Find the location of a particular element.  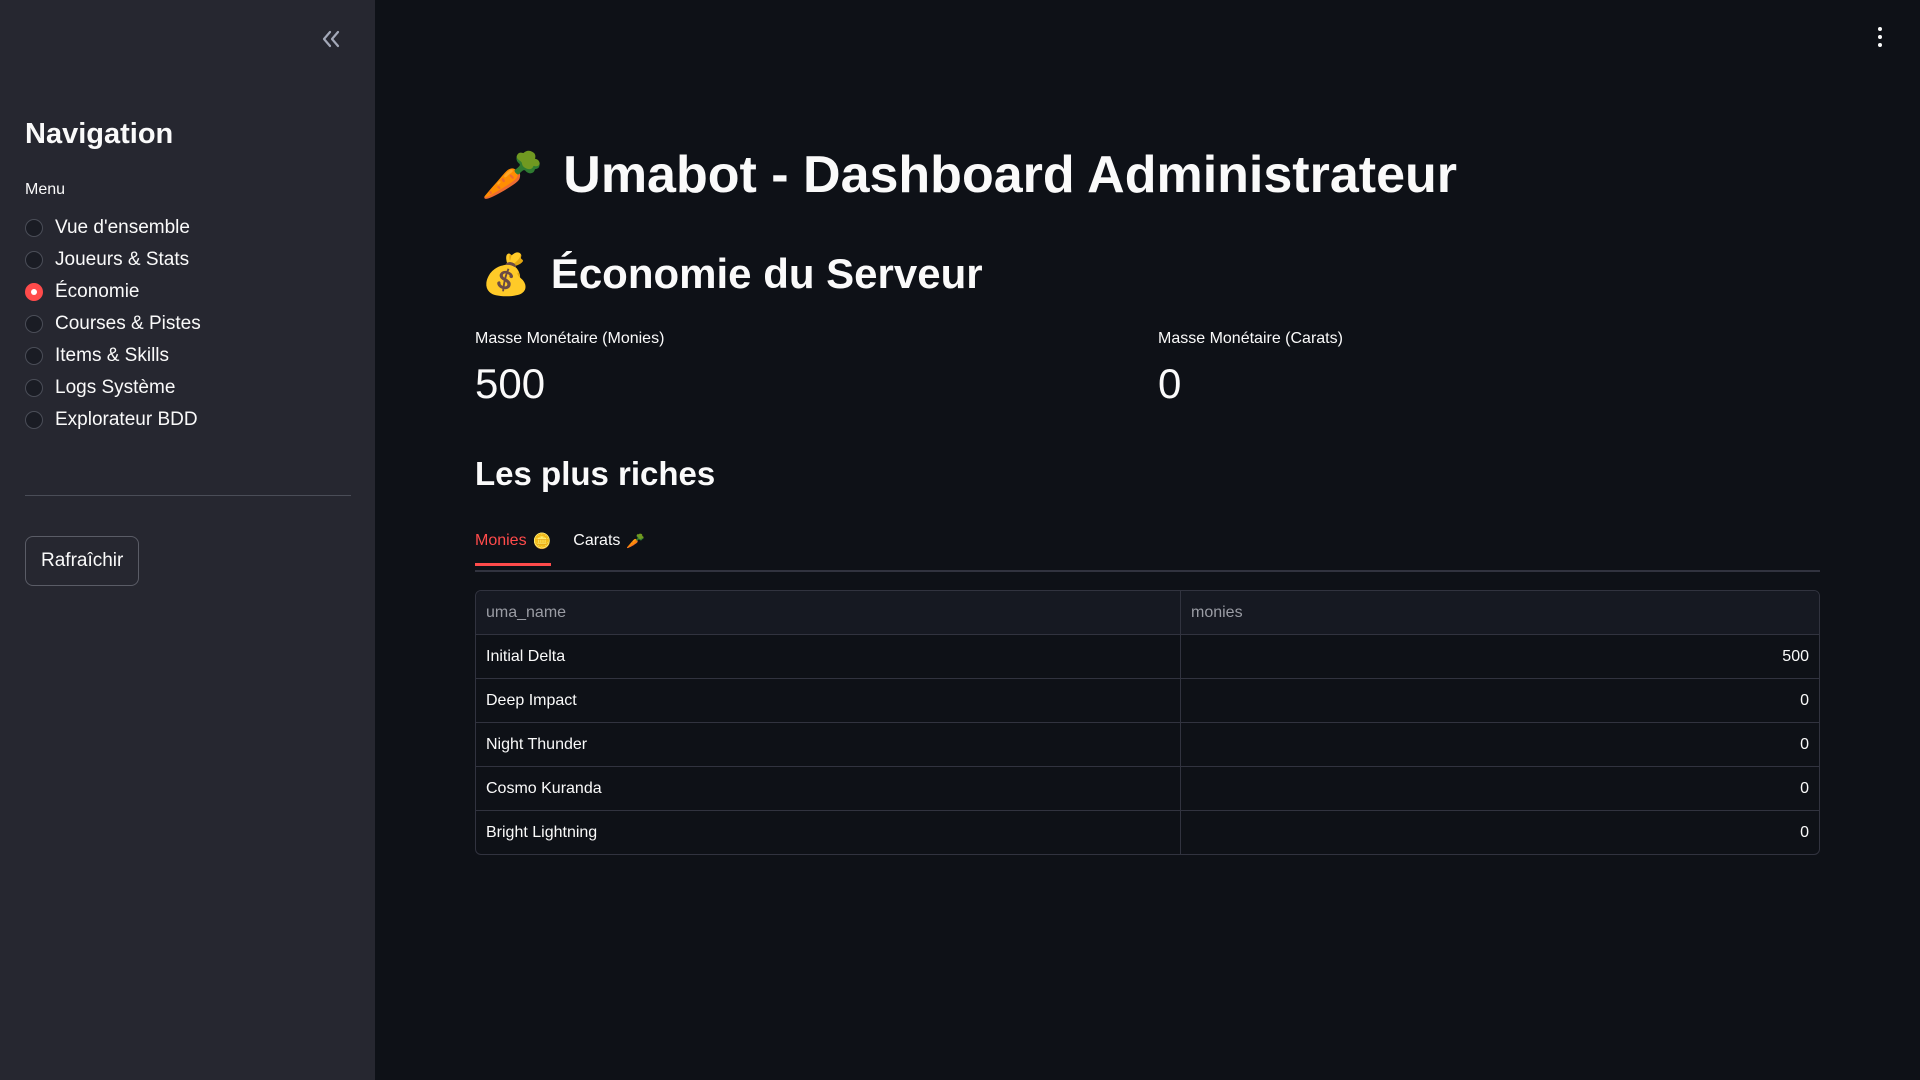

tab-carats: Carats 🥕 is located at coordinates (609, 544).